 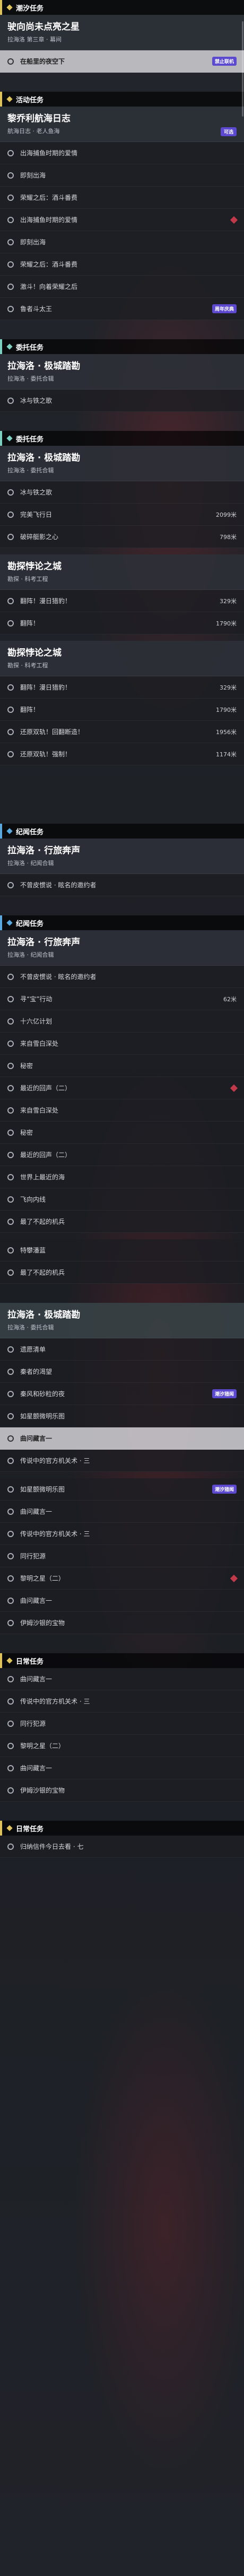 What do you see at coordinates (10, 346) in the screenshot?
I see `section-diamond-icon` at bounding box center [10, 346].